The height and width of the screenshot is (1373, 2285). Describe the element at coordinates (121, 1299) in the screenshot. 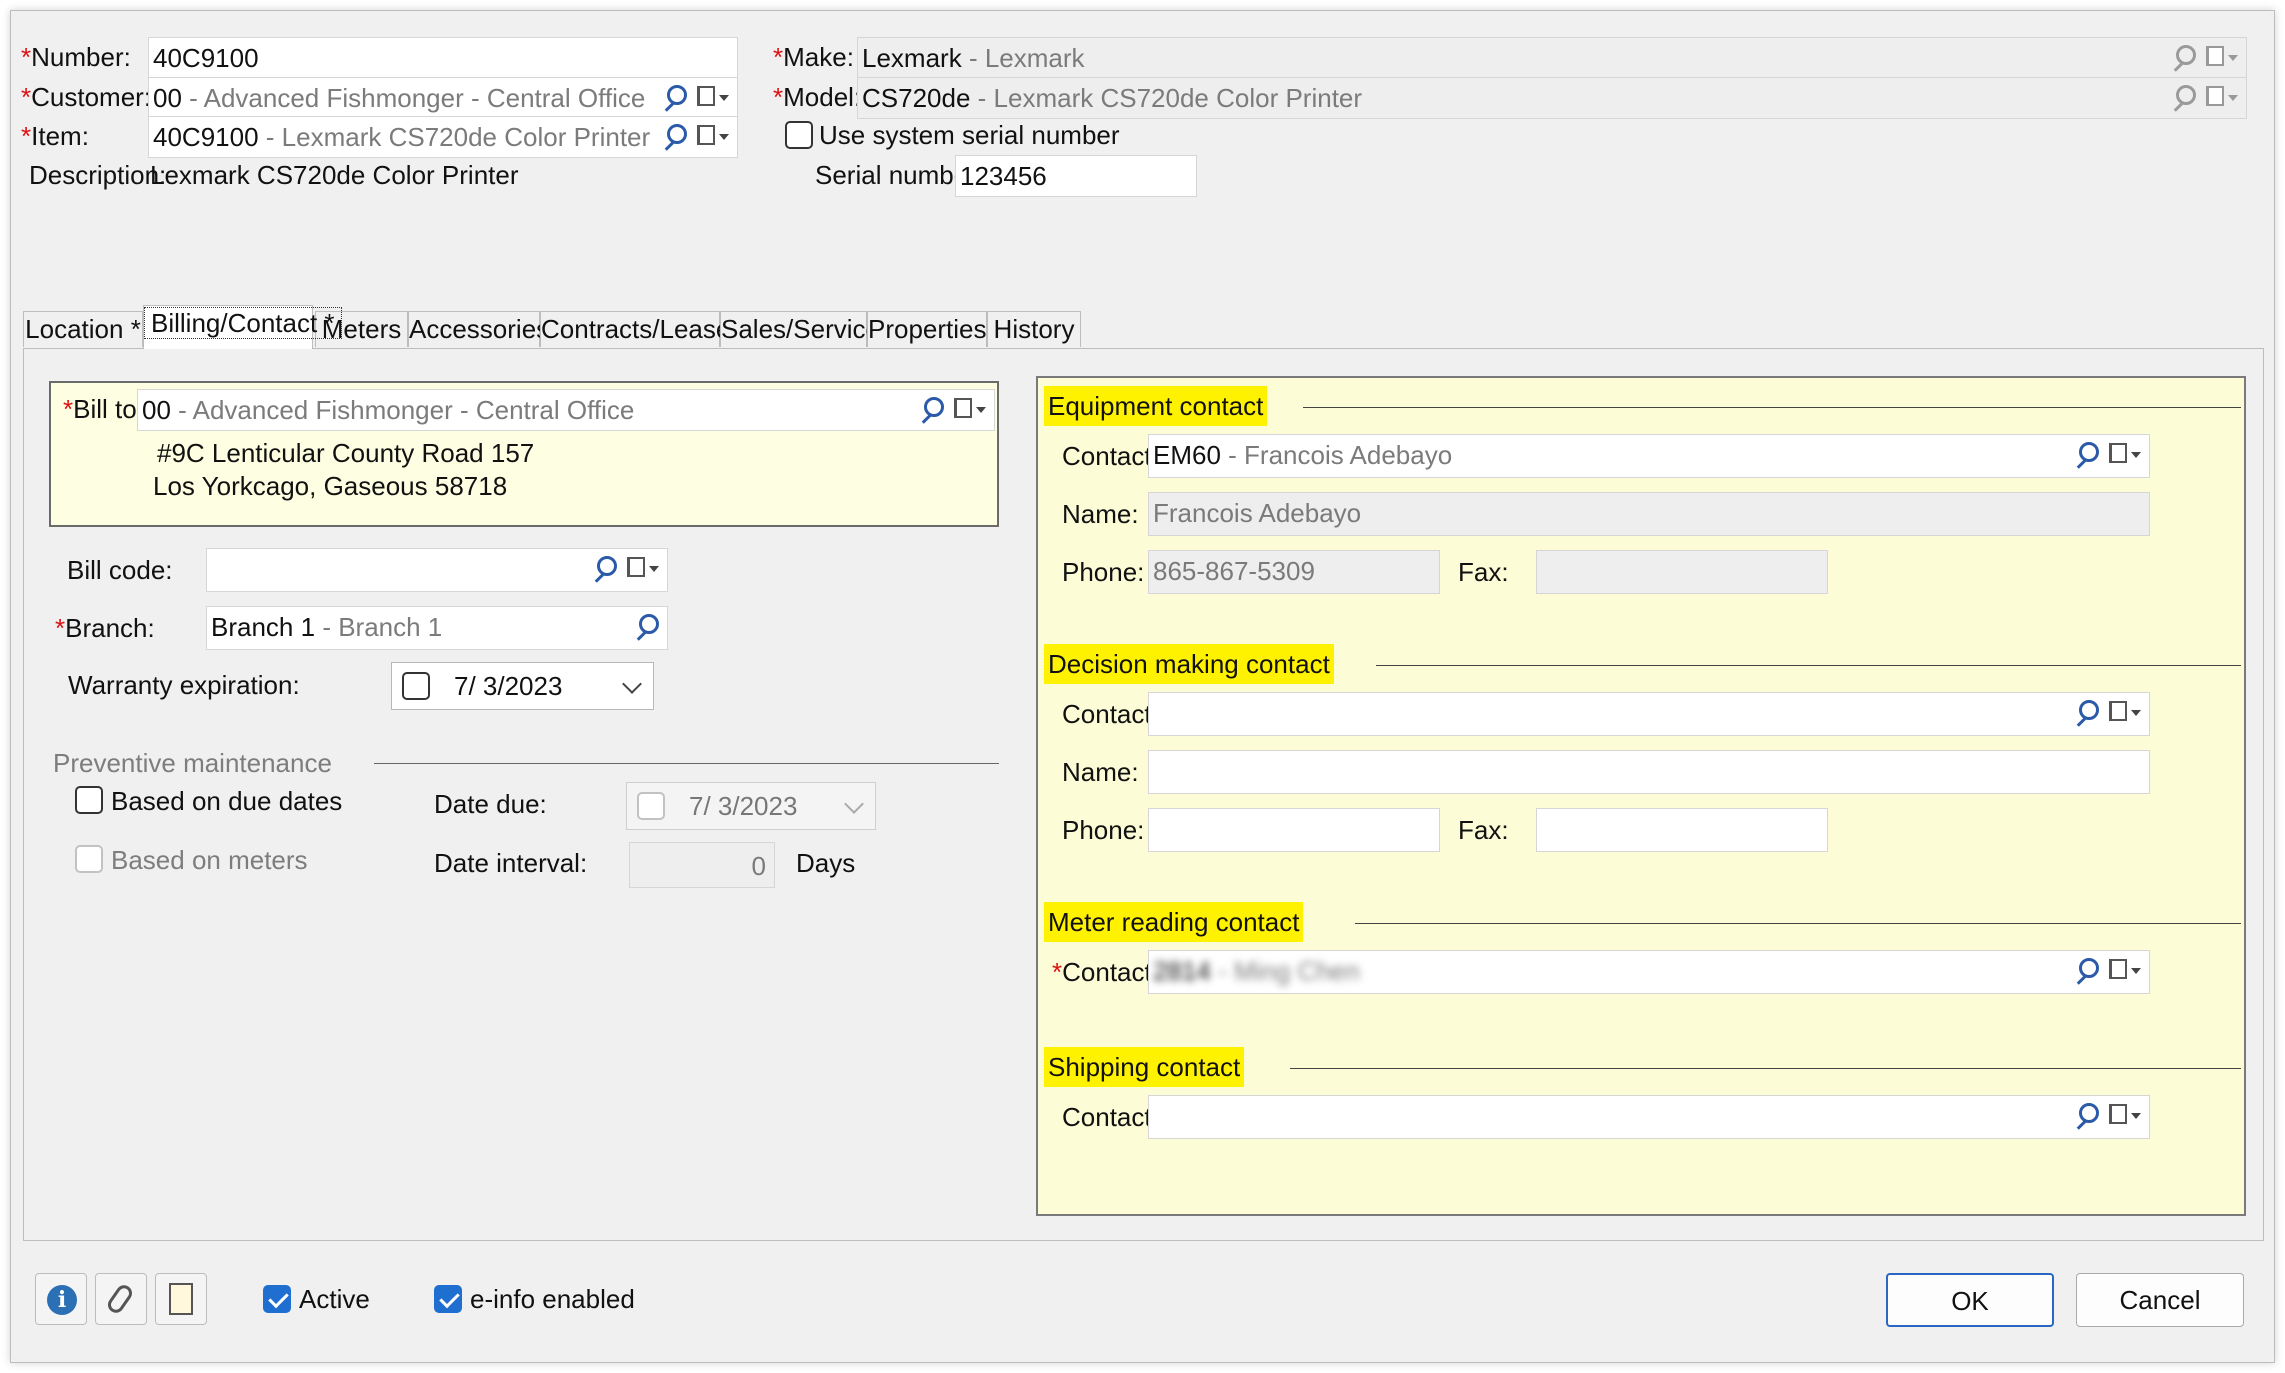

I see `attachments-button` at that location.